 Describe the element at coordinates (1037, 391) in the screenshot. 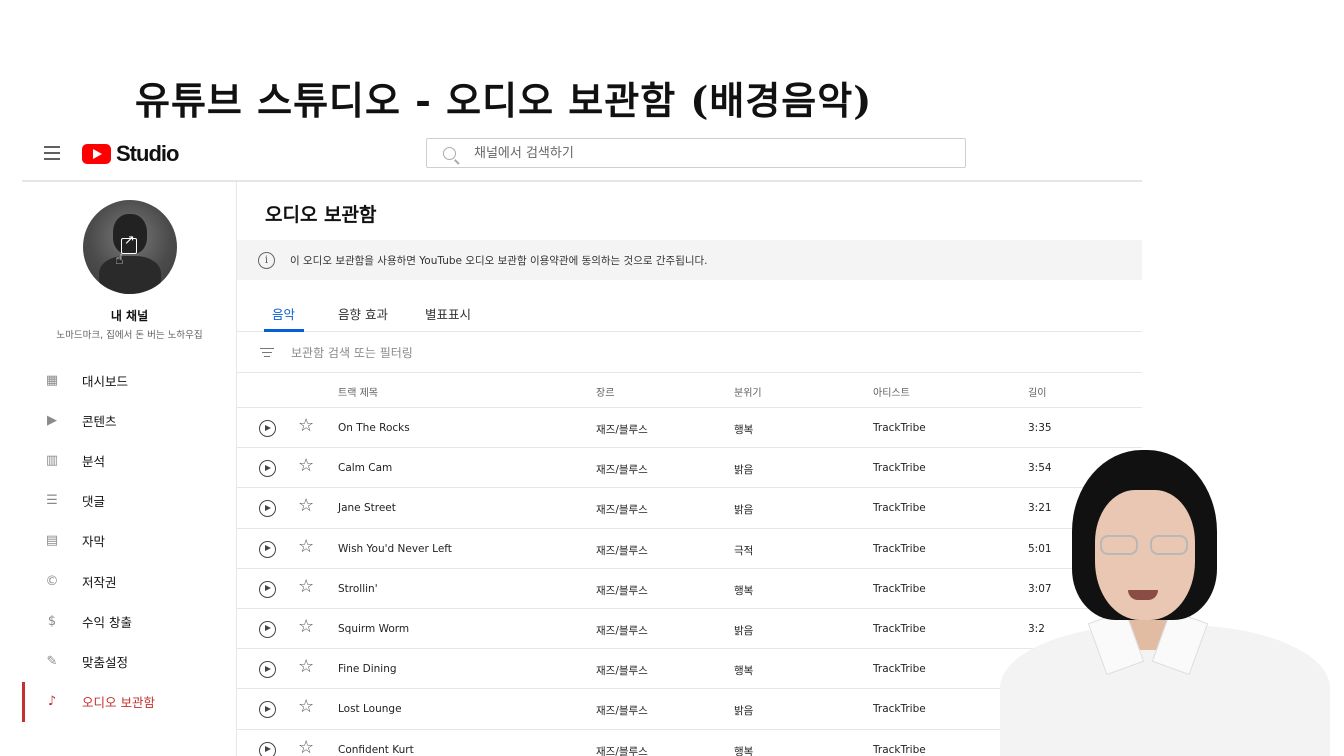

I see `col-length: 길이` at that location.